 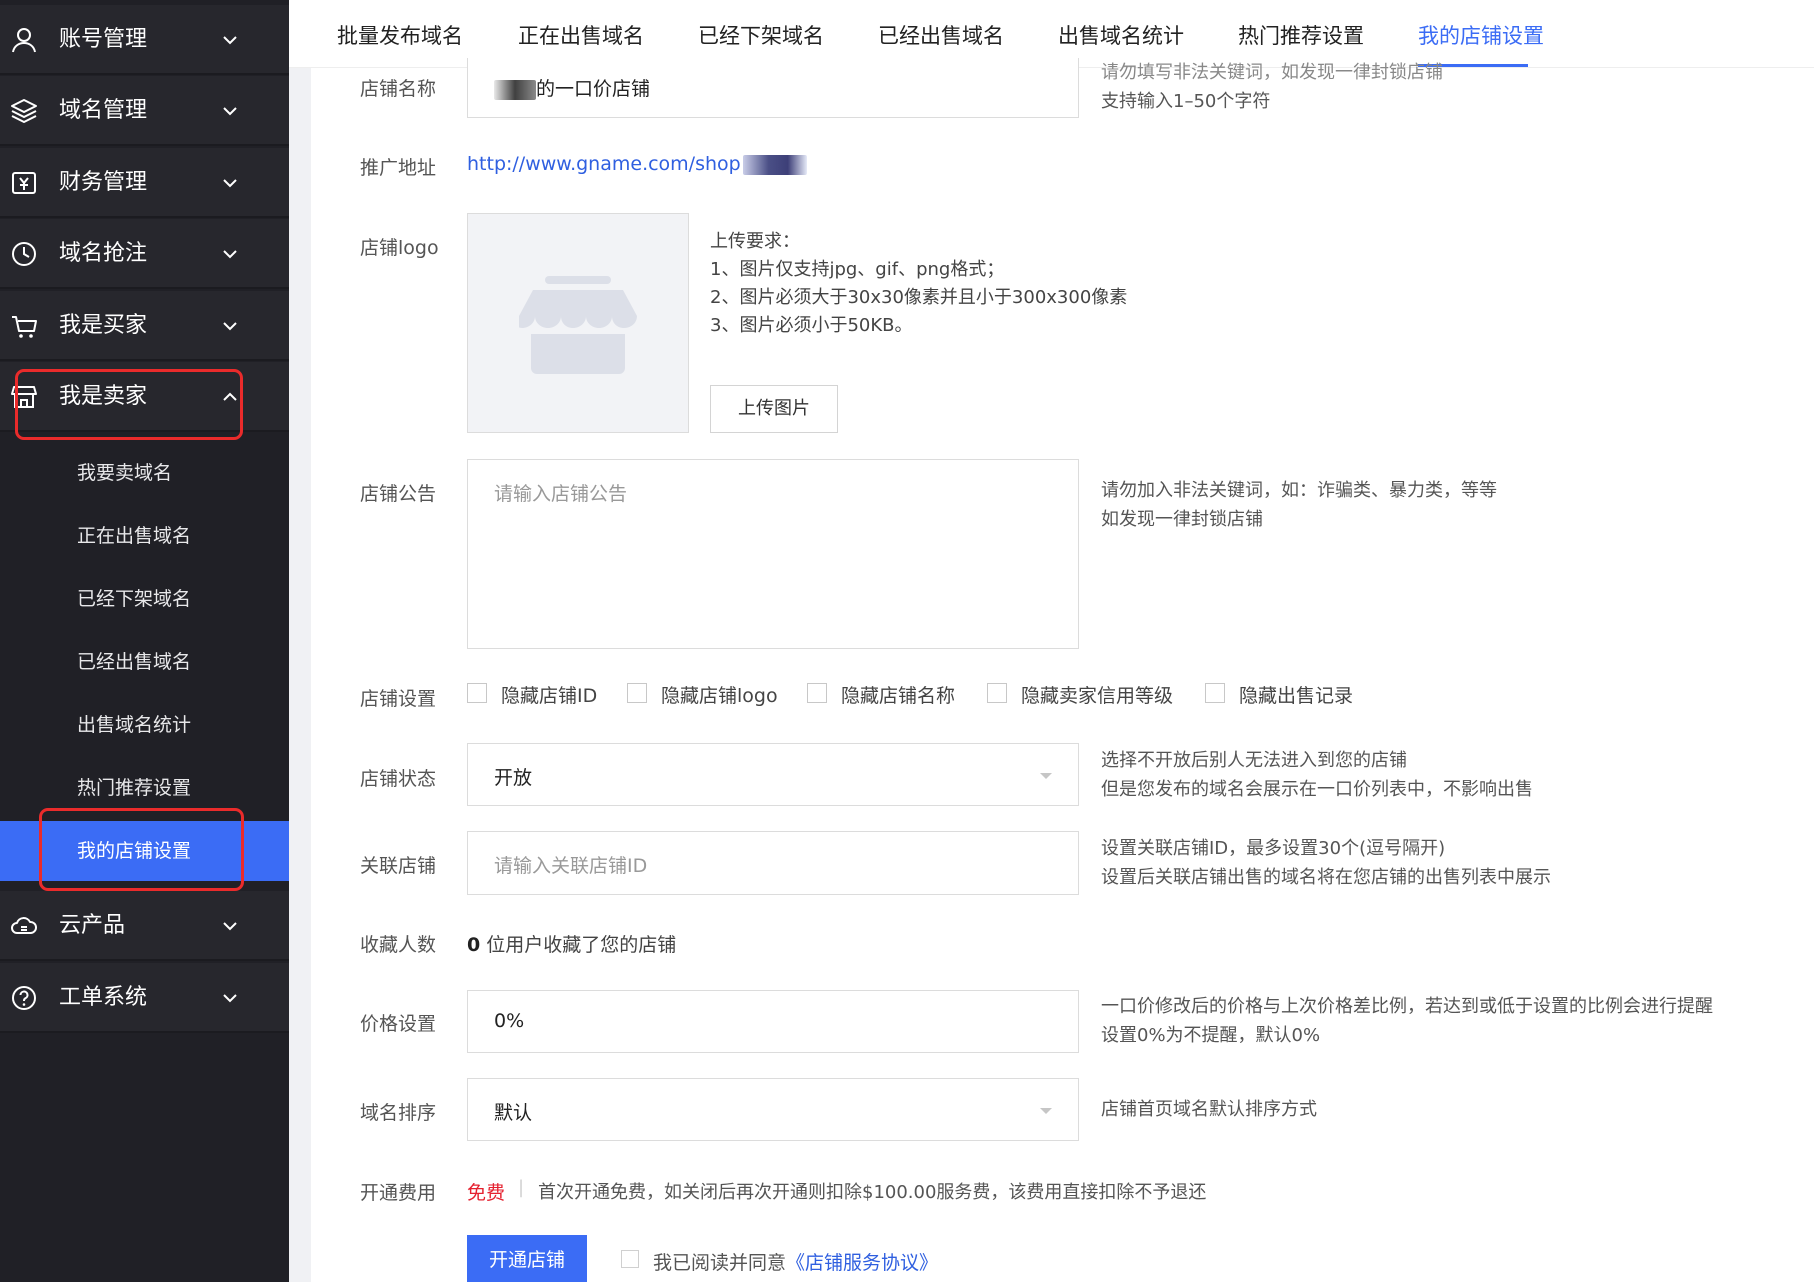 What do you see at coordinates (773, 863) in the screenshot?
I see `related-shop-input: 请输入关联店铺ID` at bounding box center [773, 863].